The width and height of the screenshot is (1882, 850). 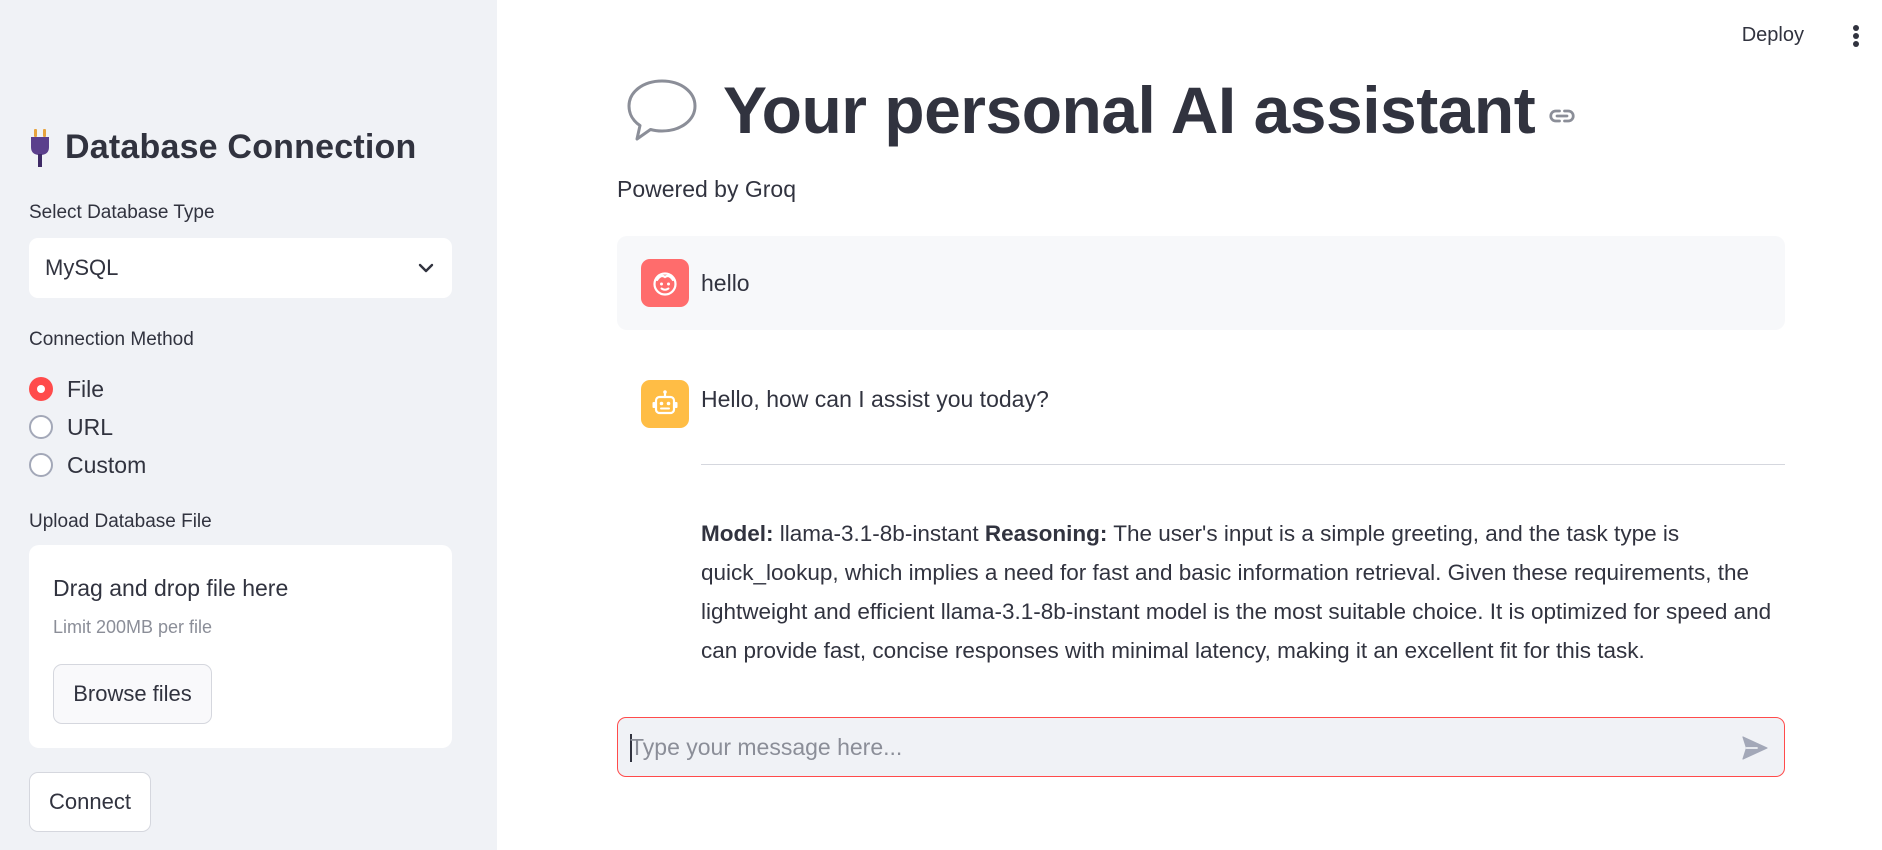 What do you see at coordinates (875, 399) in the screenshot?
I see `message-text: Hello, how can I assist you today?` at bounding box center [875, 399].